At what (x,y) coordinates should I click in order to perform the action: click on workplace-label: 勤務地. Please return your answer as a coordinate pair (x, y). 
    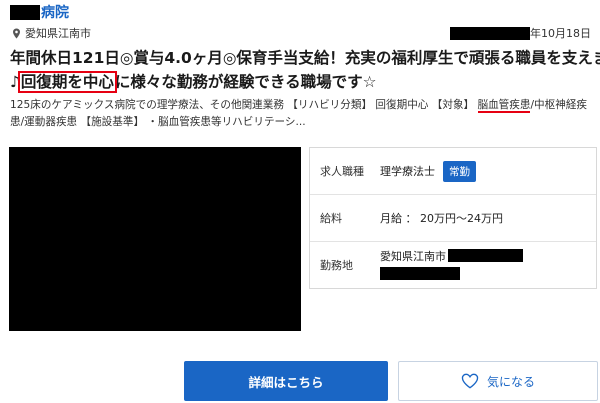
    Looking at the image, I should click on (336, 265).